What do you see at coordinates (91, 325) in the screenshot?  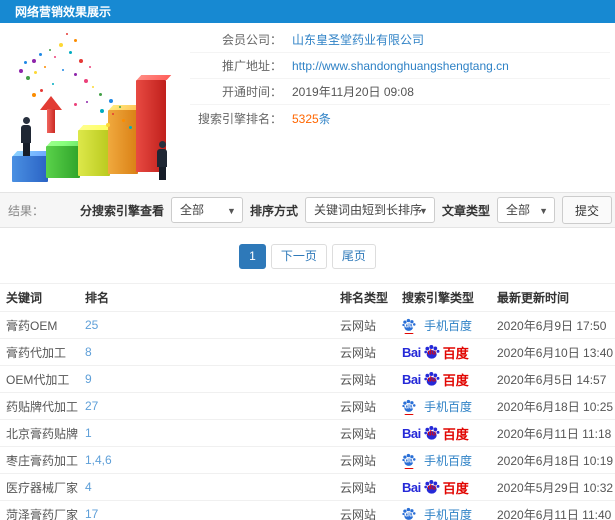 I see `rank-link: 25` at bounding box center [91, 325].